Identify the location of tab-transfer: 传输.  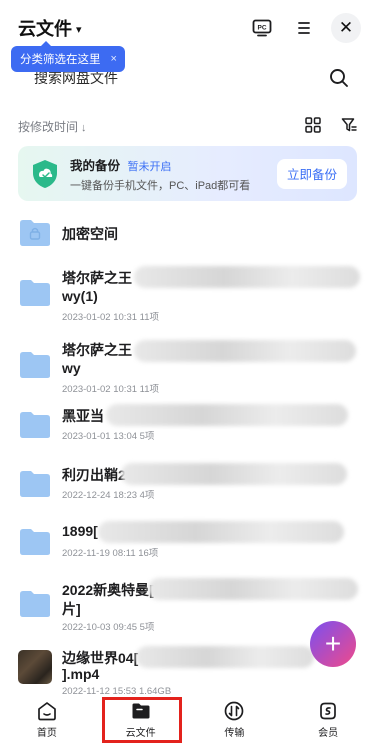
(235, 719).